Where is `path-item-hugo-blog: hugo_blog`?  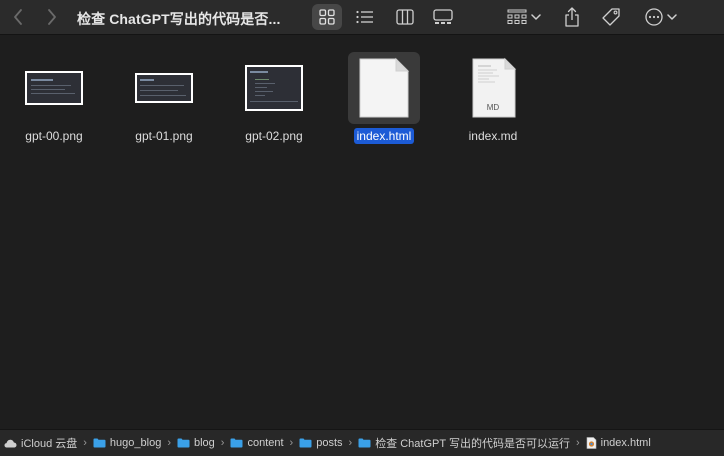
path-item-hugo-blog: hugo_blog is located at coordinates (127, 443).